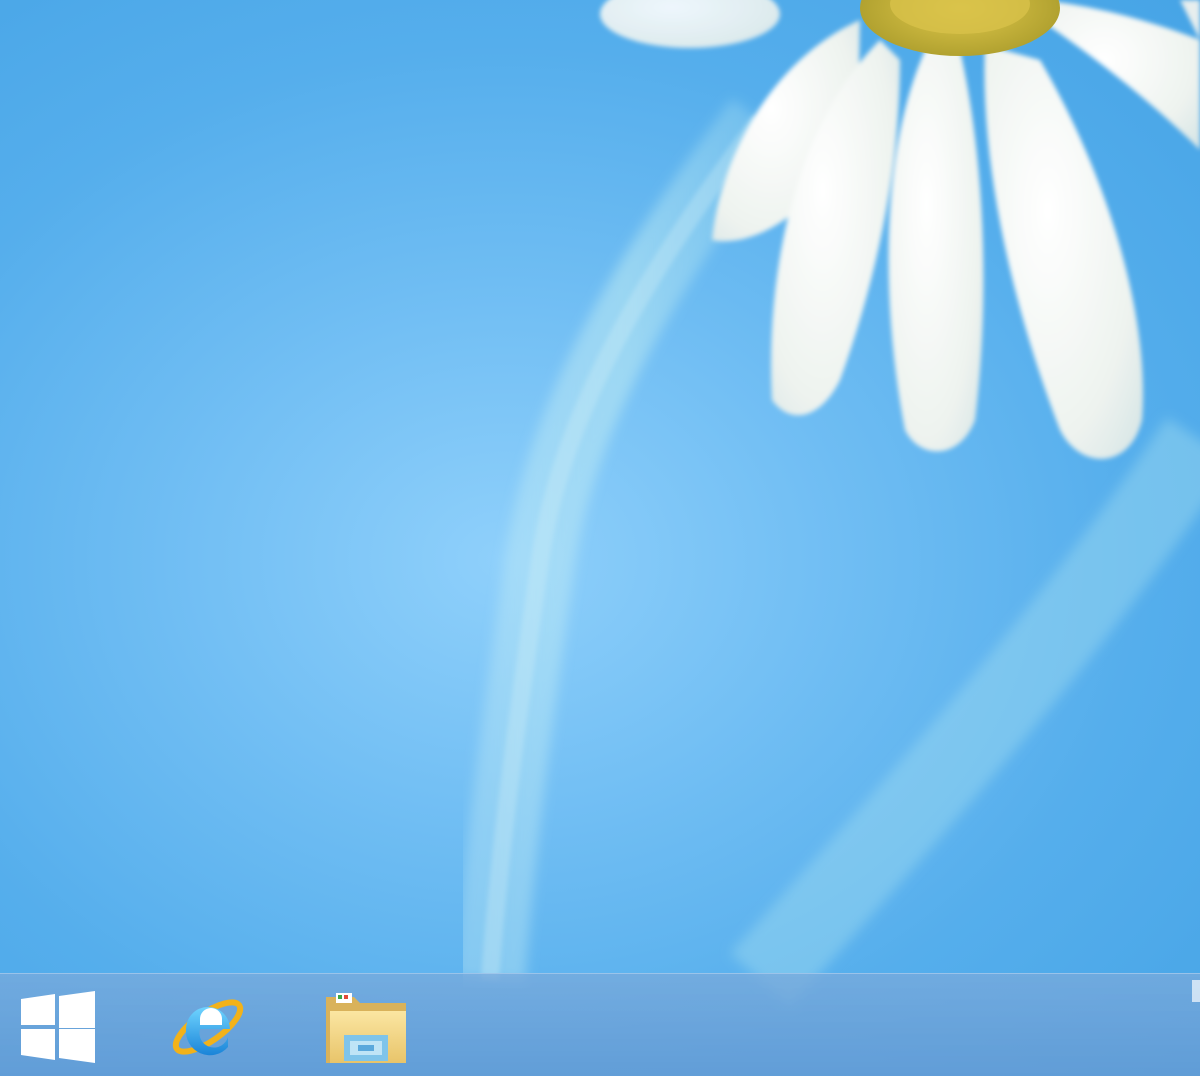 This screenshot has height=1076, width=1200. I want to click on file-explorer-button, so click(366, 1027).